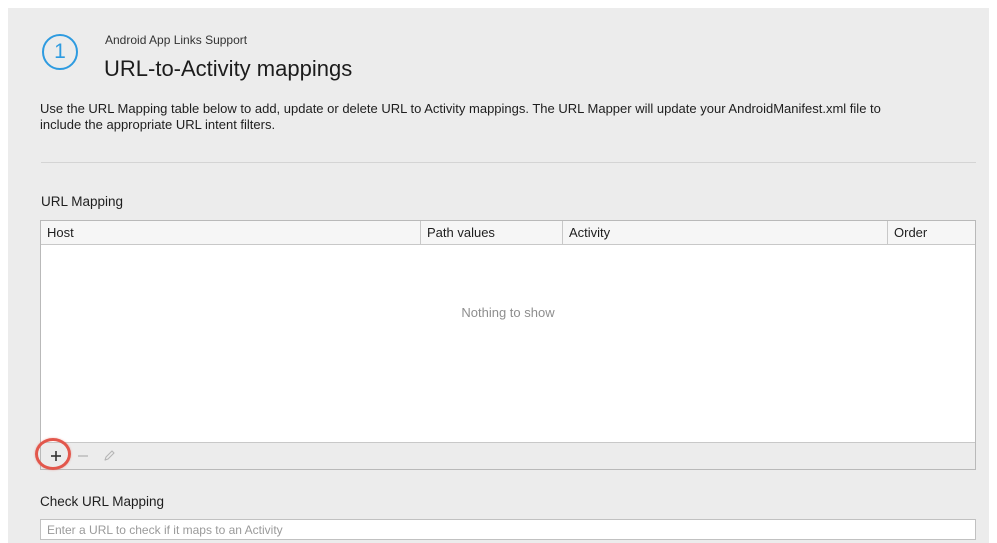 The image size is (997, 543). I want to click on minus-icon, so click(83, 456).